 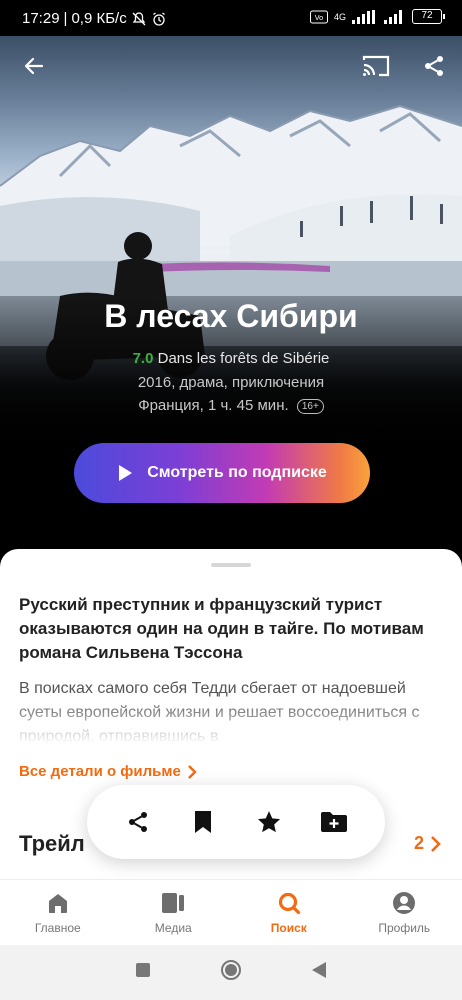 What do you see at coordinates (231, 382) in the screenshot?
I see `year-genres: 2016, драма, приключения` at bounding box center [231, 382].